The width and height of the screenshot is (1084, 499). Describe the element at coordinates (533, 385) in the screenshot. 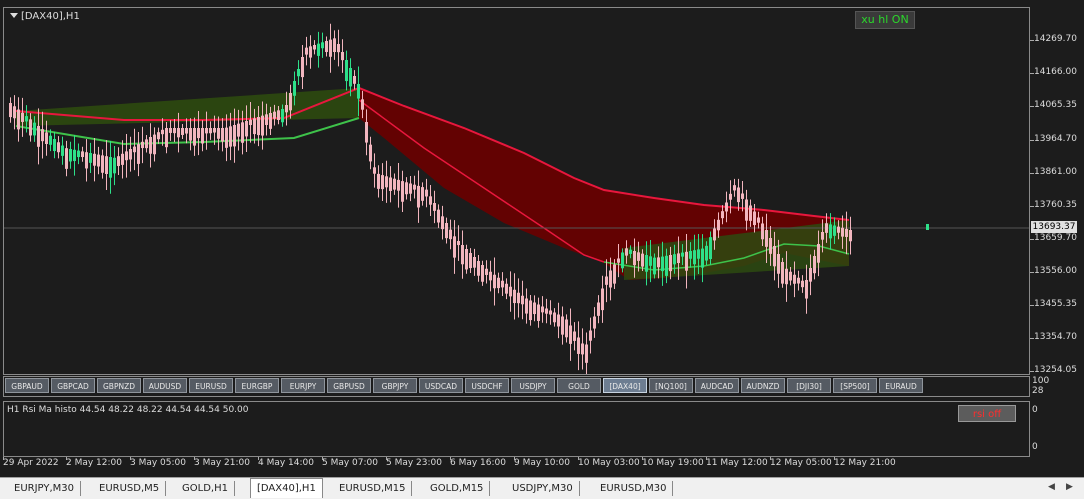

I see `symbol-button-usdjpy: USDJPY` at that location.